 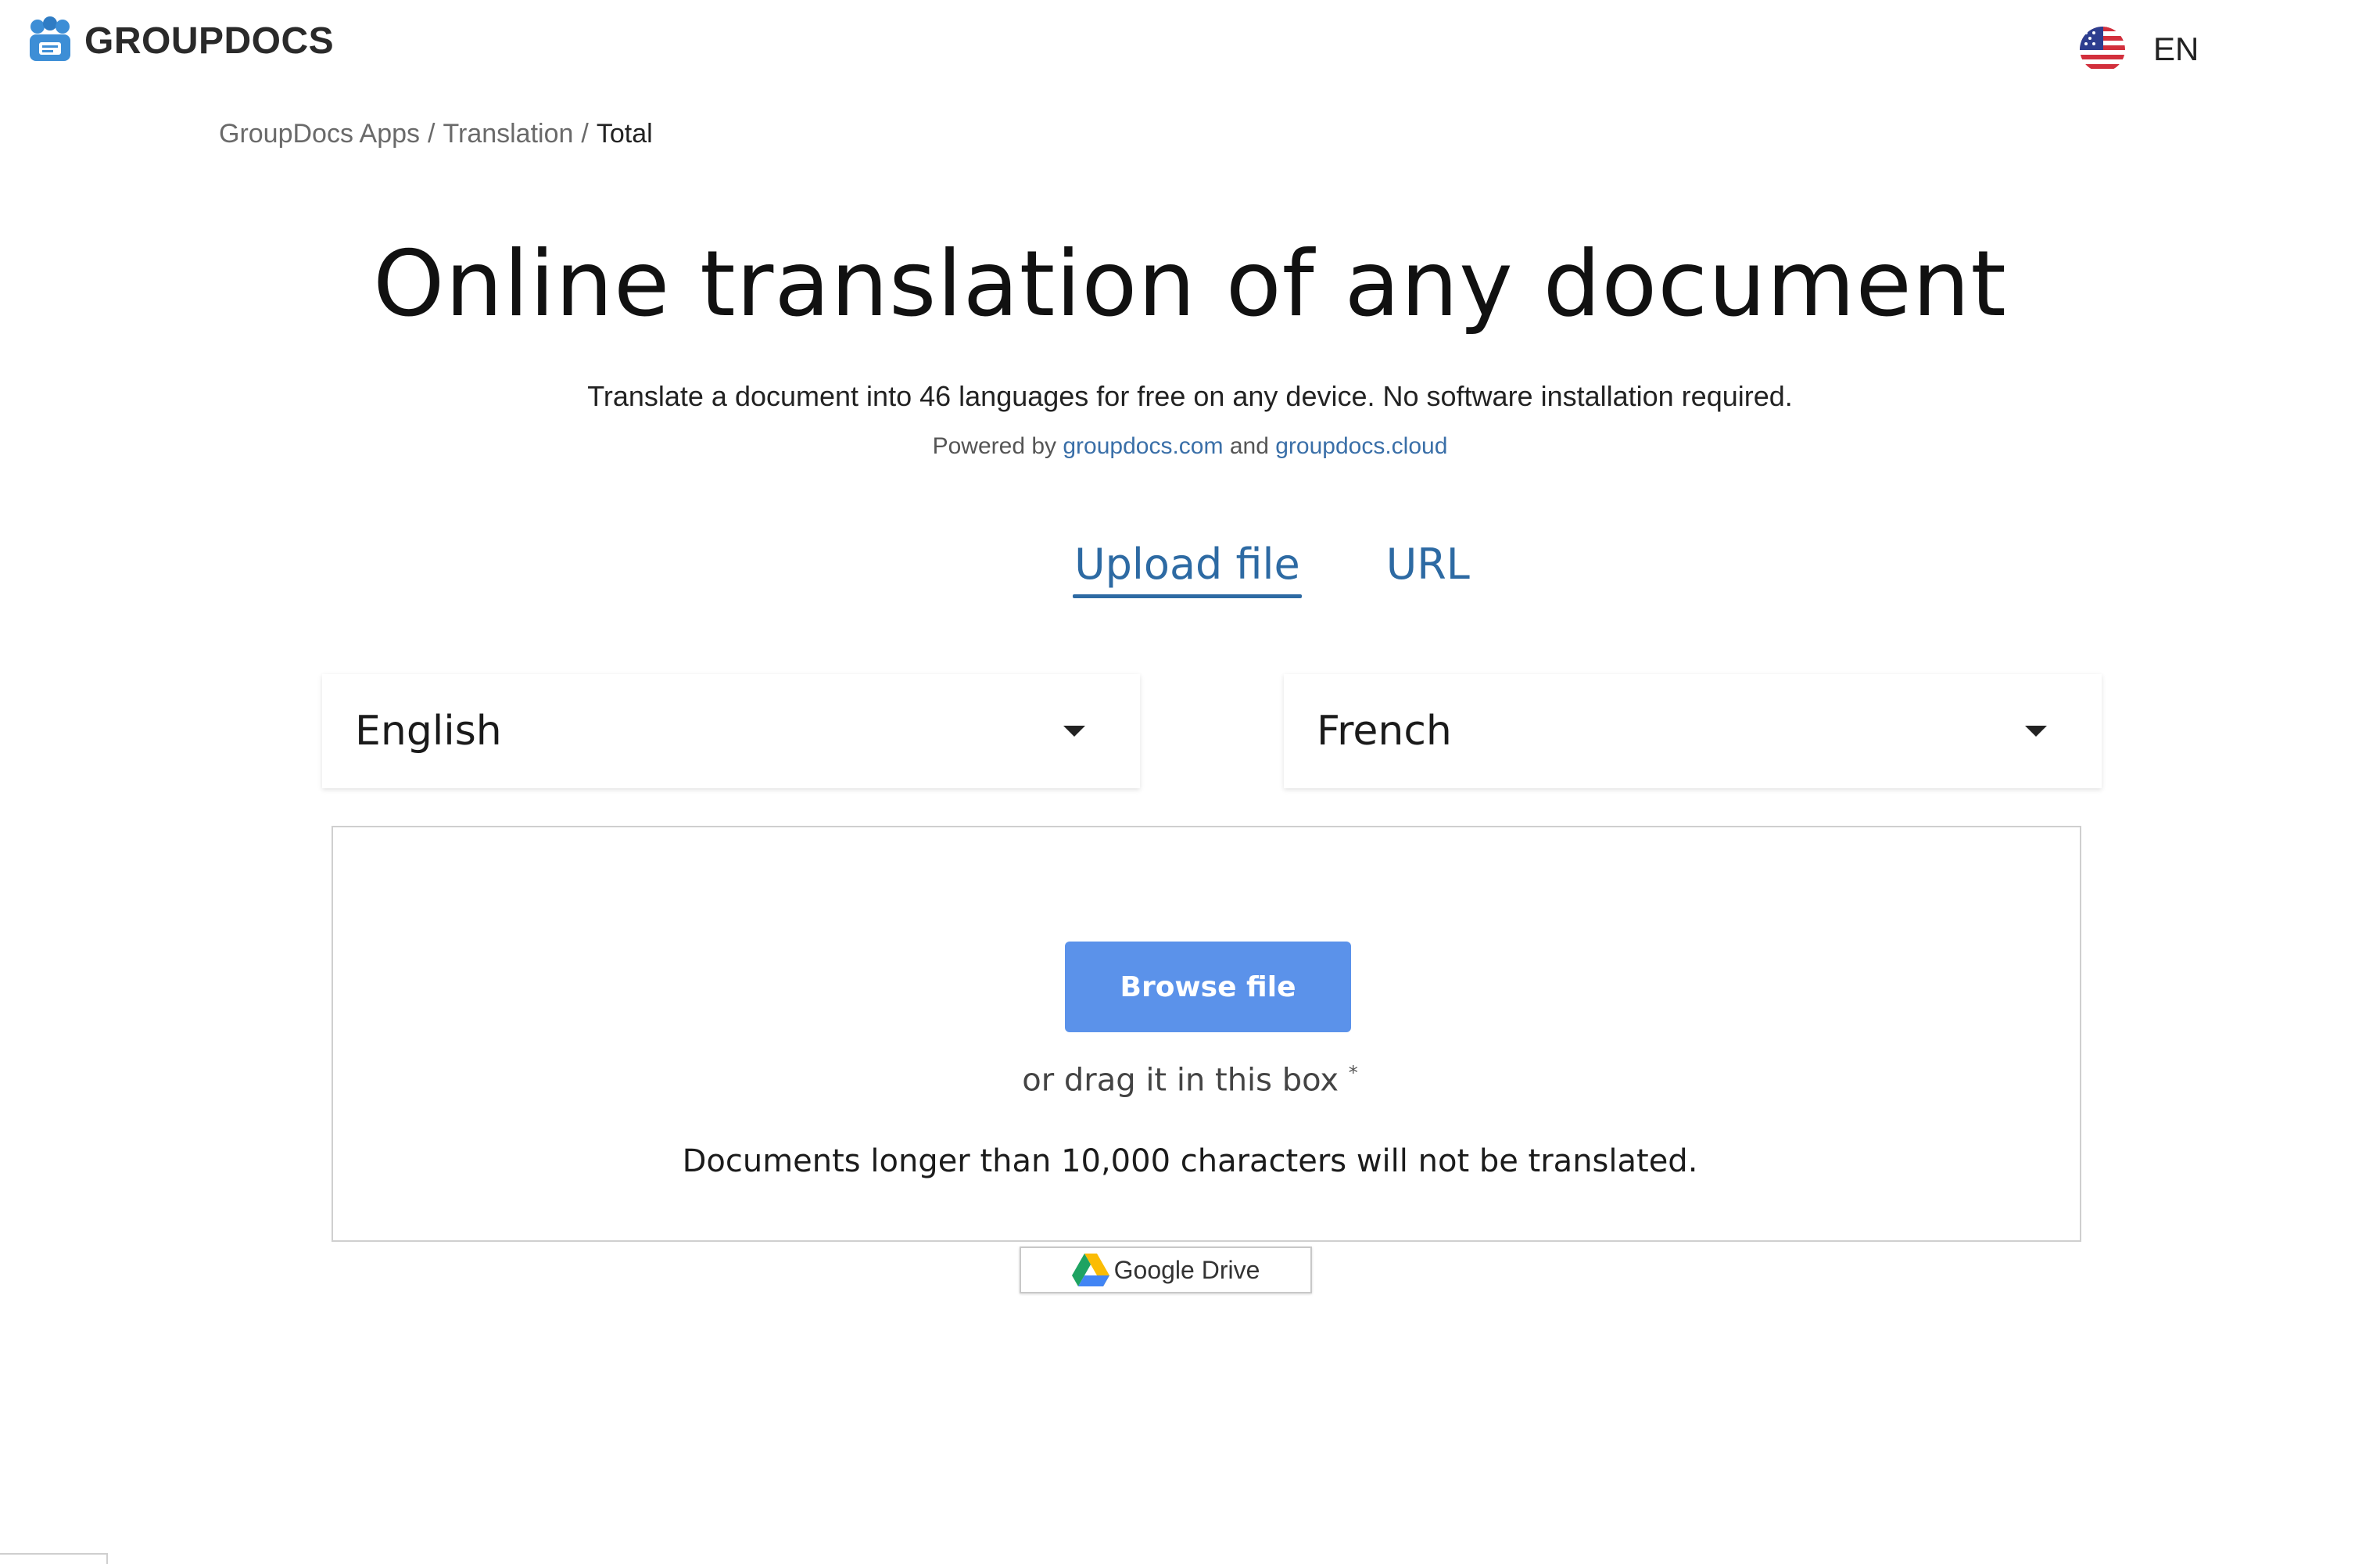 What do you see at coordinates (50, 38) in the screenshot?
I see `groupdocs-logo-icon` at bounding box center [50, 38].